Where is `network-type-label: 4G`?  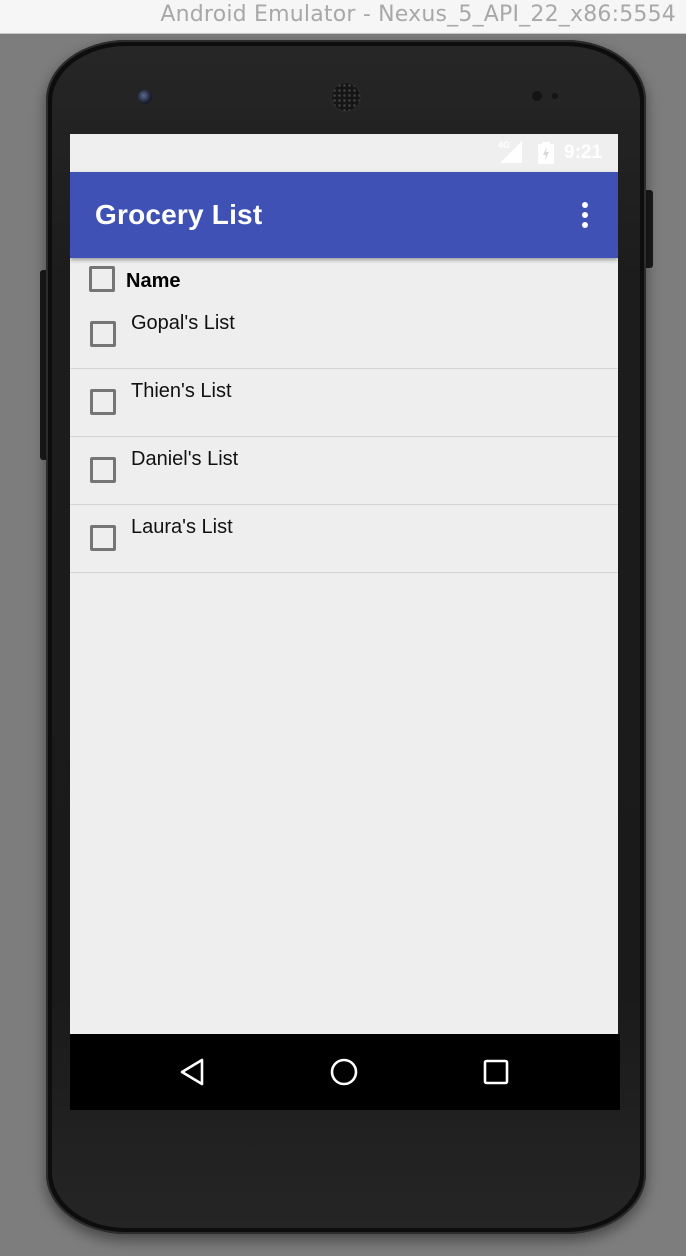 network-type-label: 4G is located at coordinates (504, 145).